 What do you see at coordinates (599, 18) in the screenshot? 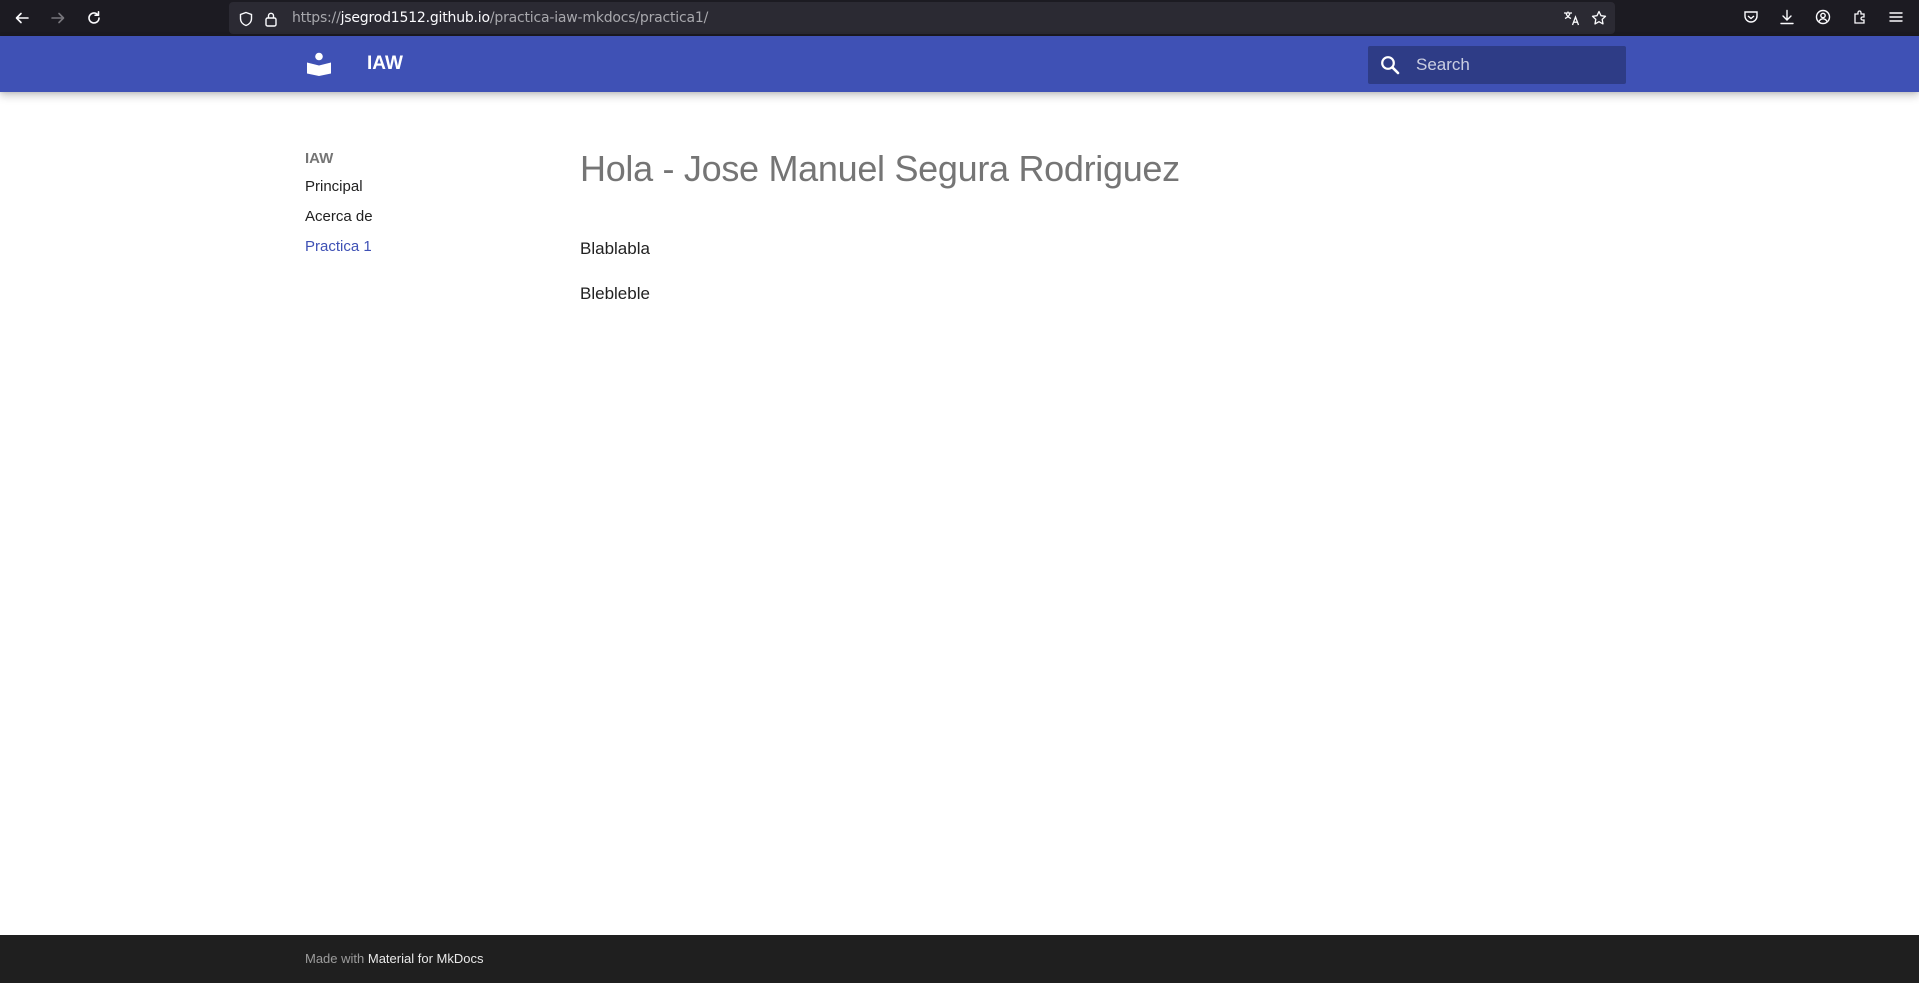
I see `url-path: /practica-iaw-mkdocs/practica1/` at bounding box center [599, 18].